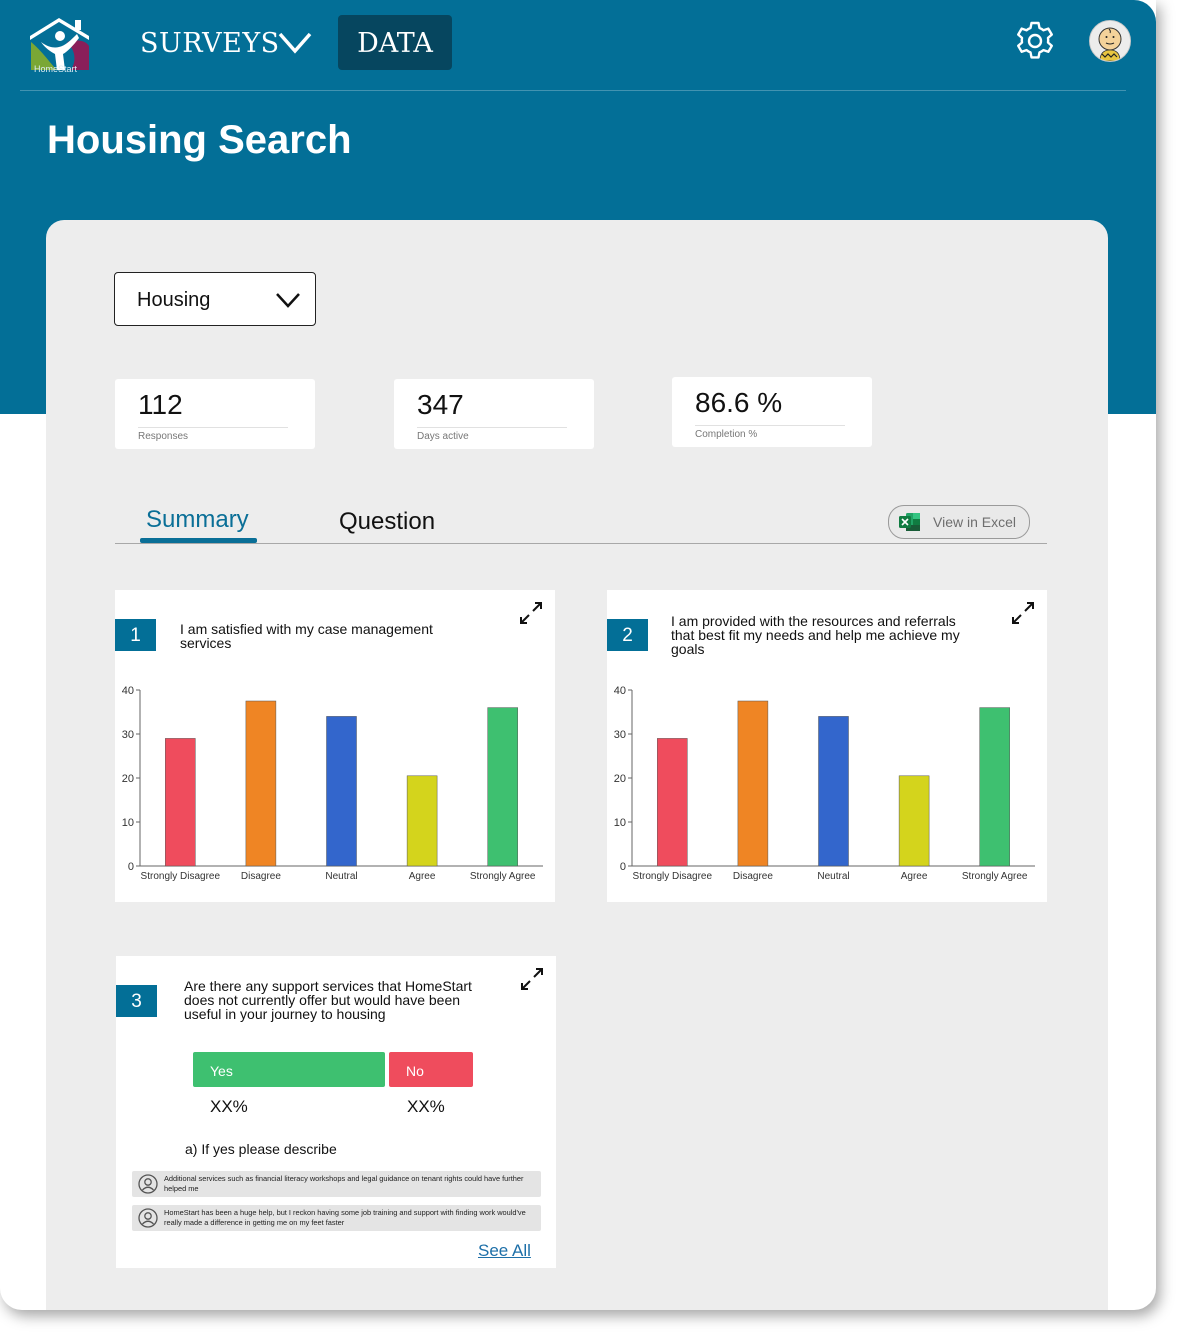  What do you see at coordinates (770, 432) in the screenshot?
I see `stat-label: Completion %` at bounding box center [770, 432].